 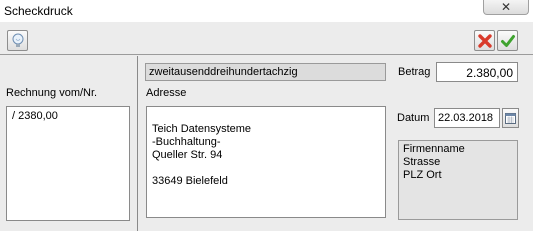 I want to click on list-item: / 2380,00, so click(x=68, y=116).